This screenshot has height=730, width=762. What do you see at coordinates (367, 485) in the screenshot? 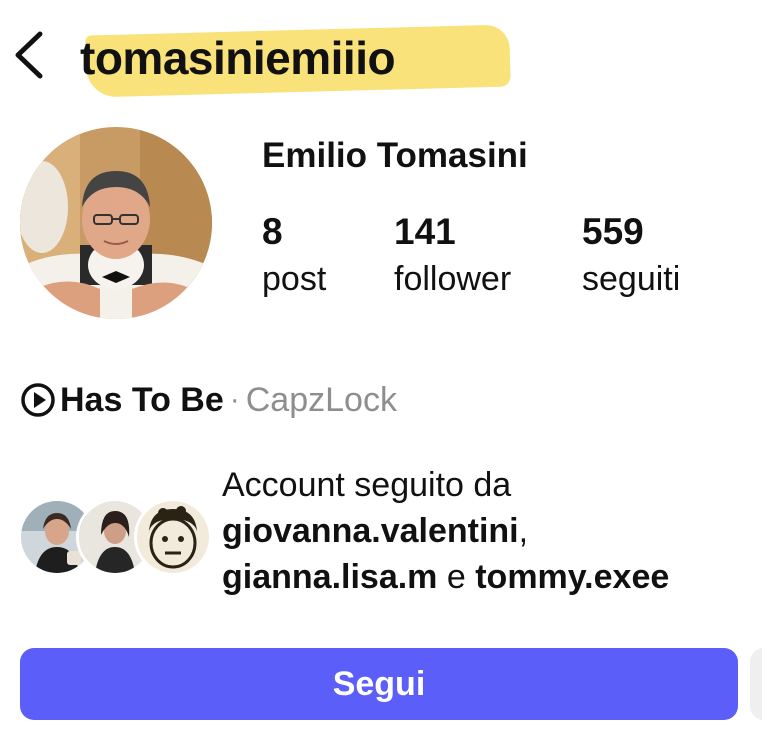
I see `mutual-intro: Account seguito da` at bounding box center [367, 485].